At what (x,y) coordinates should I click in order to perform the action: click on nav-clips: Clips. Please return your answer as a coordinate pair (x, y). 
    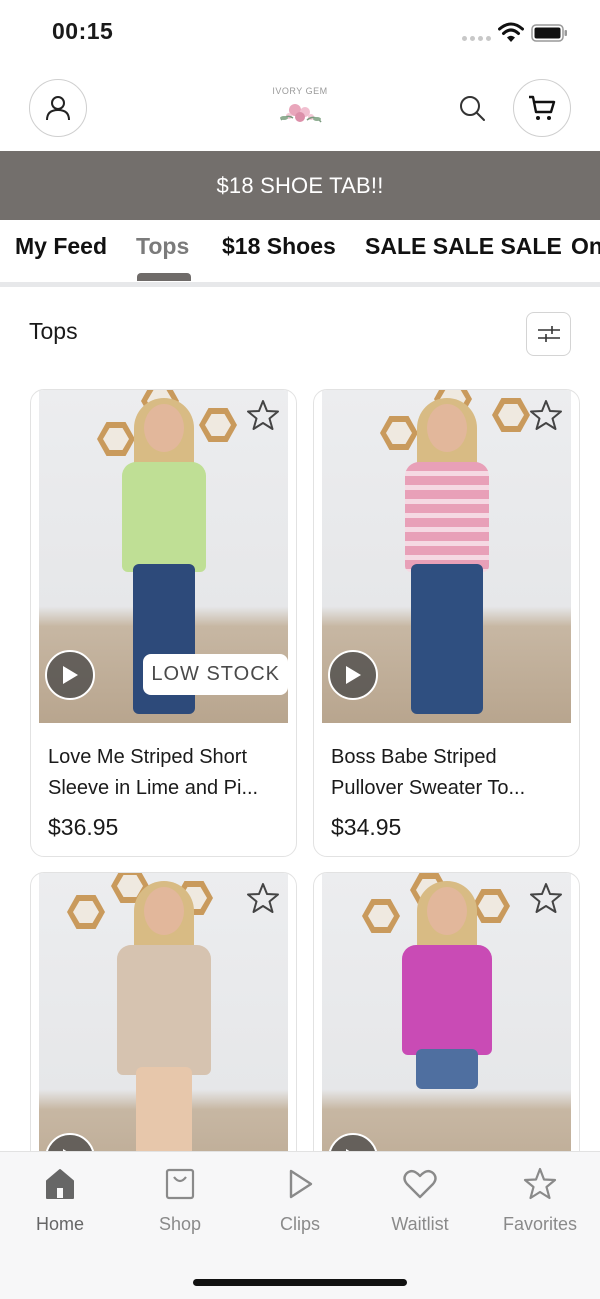
    Looking at the image, I should click on (300, 1200).